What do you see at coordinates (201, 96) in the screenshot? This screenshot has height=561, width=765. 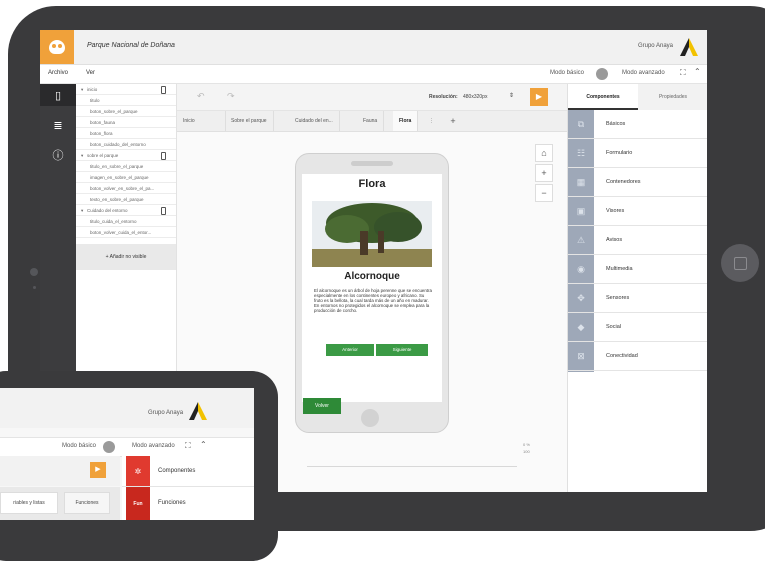 I see `undo-icon: ↶` at bounding box center [201, 96].